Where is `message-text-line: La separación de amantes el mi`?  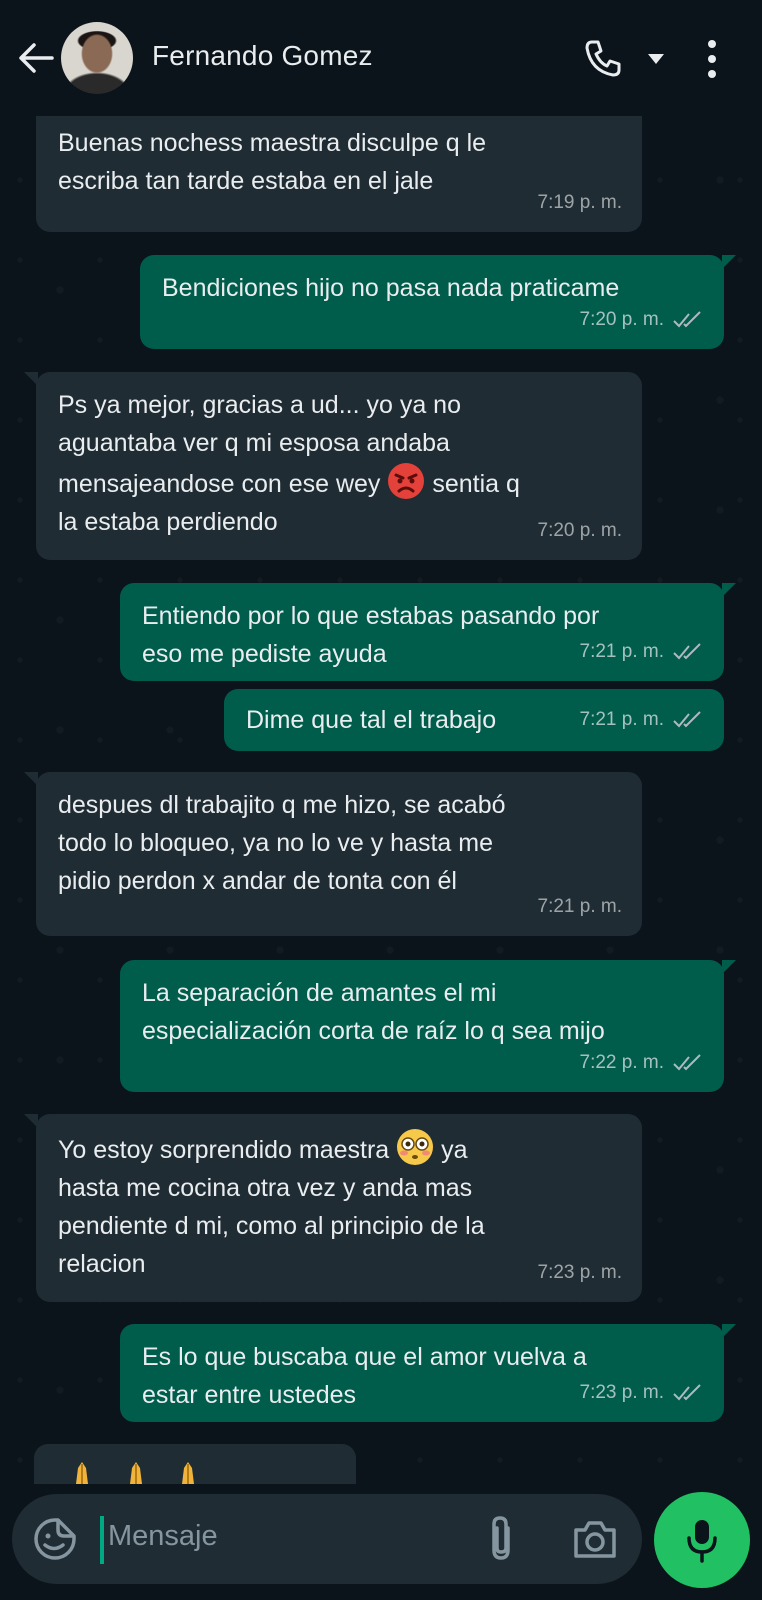 message-text-line: La separación de amantes el mi is located at coordinates (319, 993).